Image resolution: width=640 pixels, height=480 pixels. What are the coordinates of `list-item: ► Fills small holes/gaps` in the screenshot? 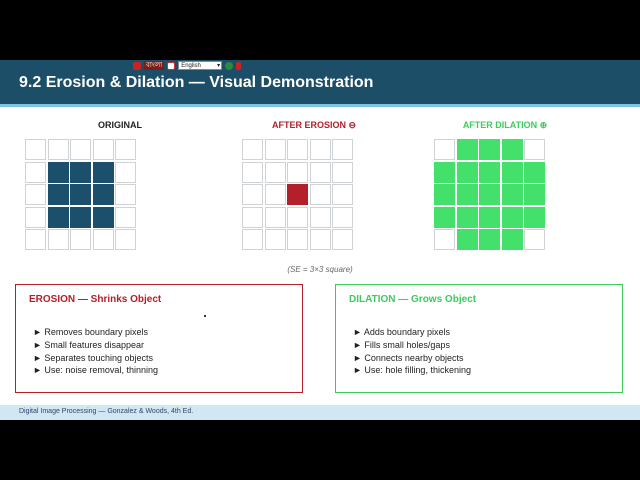 It's located at (401, 344).